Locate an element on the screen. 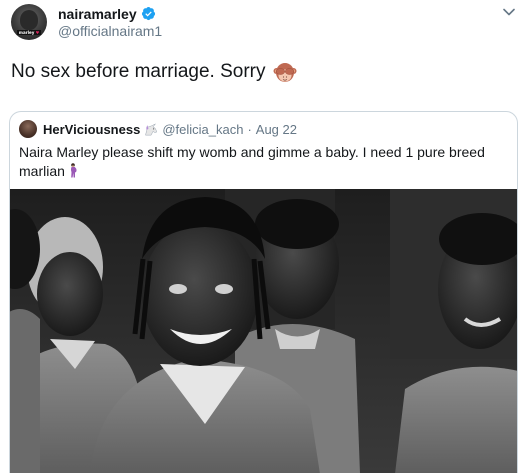 The width and height of the screenshot is (525, 473). author-name-row: nairamarley is located at coordinates (107, 13).